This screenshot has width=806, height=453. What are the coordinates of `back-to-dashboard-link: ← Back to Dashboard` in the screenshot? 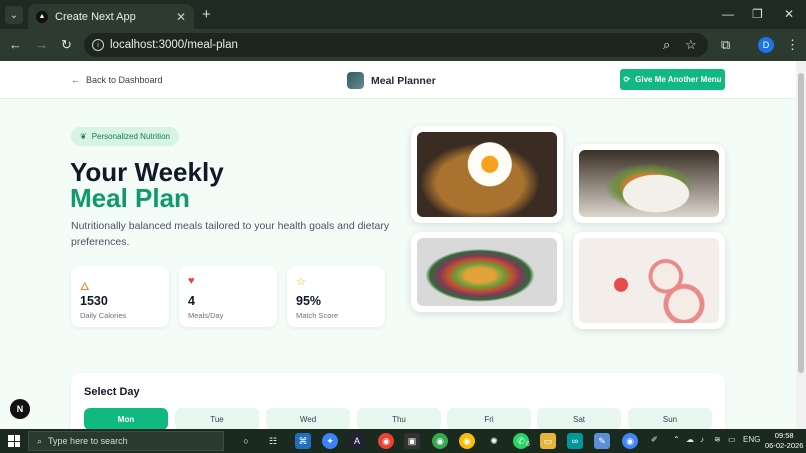 It's located at (117, 80).